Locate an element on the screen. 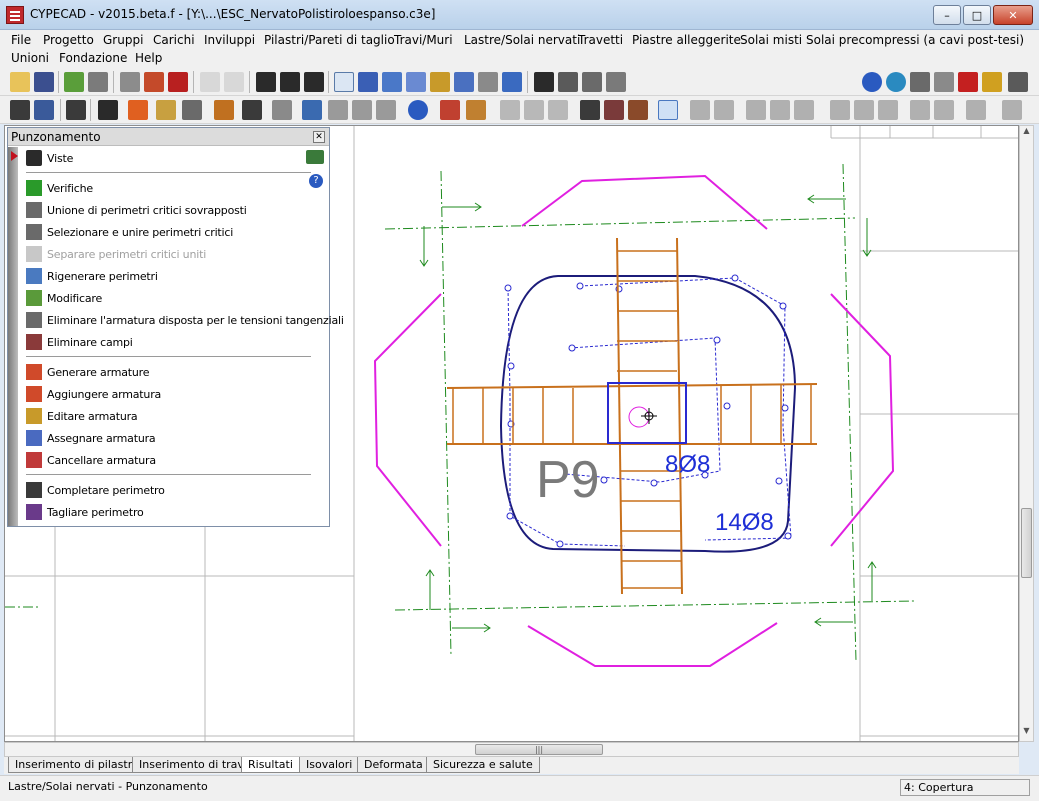 The image size is (1039, 801). tab-isovalori: Isovalori is located at coordinates (329, 765).